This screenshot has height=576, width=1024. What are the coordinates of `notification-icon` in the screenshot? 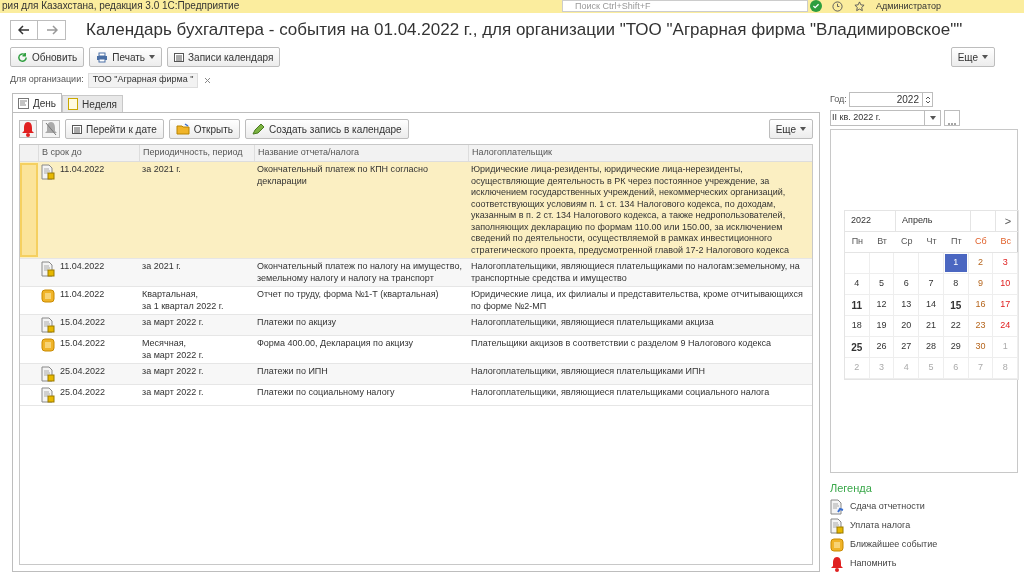 It's located at (816, 6).